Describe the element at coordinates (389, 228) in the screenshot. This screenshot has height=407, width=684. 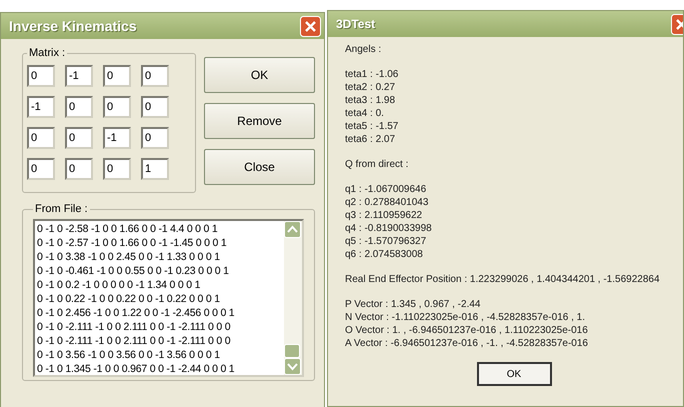
I see `output-text: q4 : -0.8190033998` at that location.